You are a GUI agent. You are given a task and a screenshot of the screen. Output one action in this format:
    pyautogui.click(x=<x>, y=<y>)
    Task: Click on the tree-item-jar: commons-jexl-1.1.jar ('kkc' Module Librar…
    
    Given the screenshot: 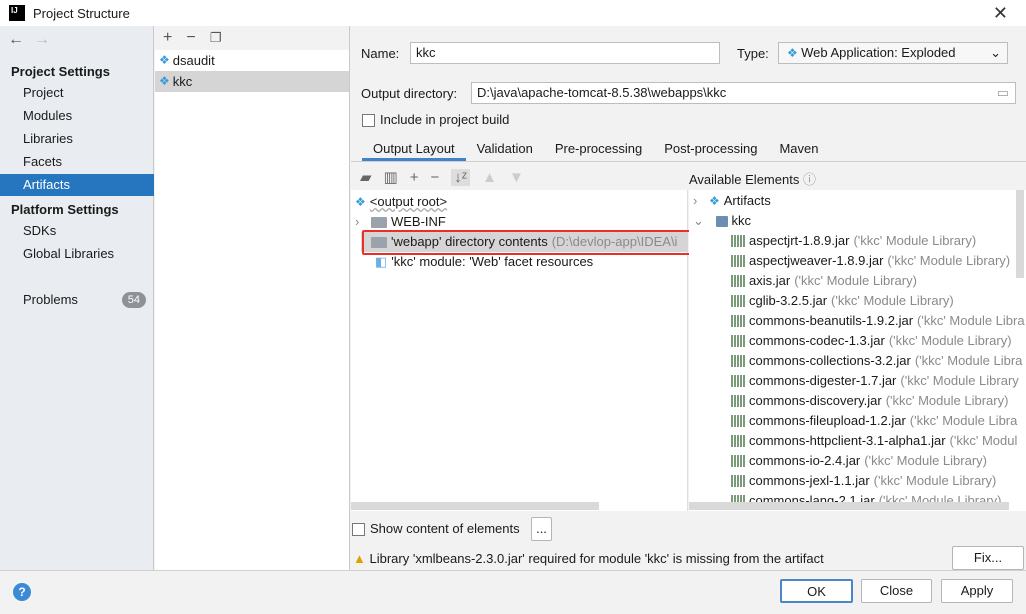 What is the action you would take?
    pyautogui.click(x=863, y=481)
    